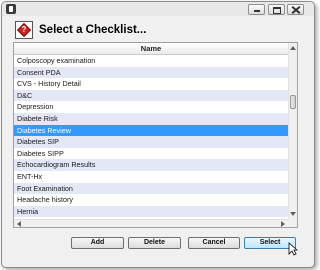 This screenshot has height=270, width=320. Describe the element at coordinates (151, 153) in the screenshot. I see `list-item: Diabetes SIPP` at that location.